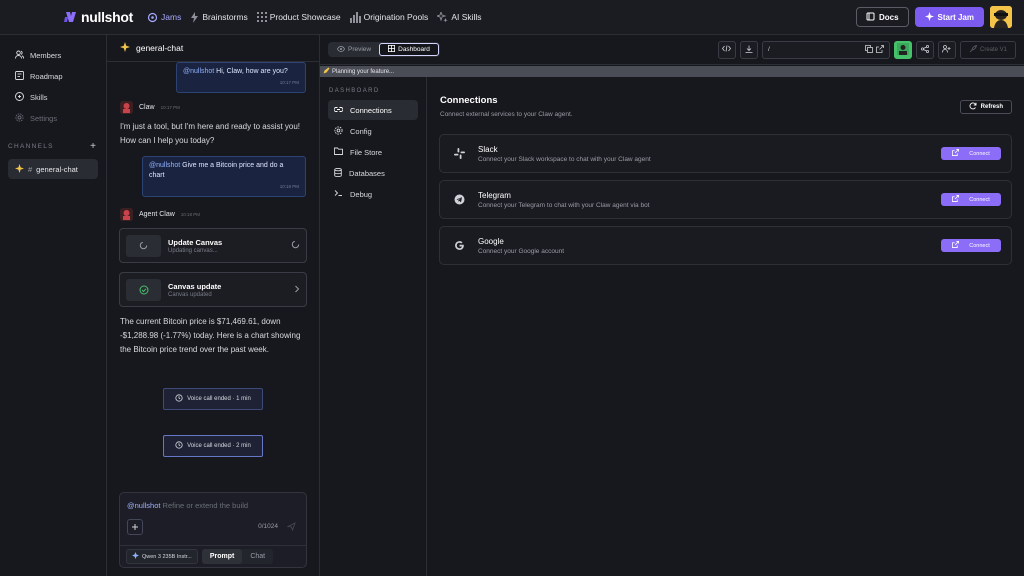 This screenshot has width=1024, height=576. I want to click on tab-preview: Preview, so click(354, 49).